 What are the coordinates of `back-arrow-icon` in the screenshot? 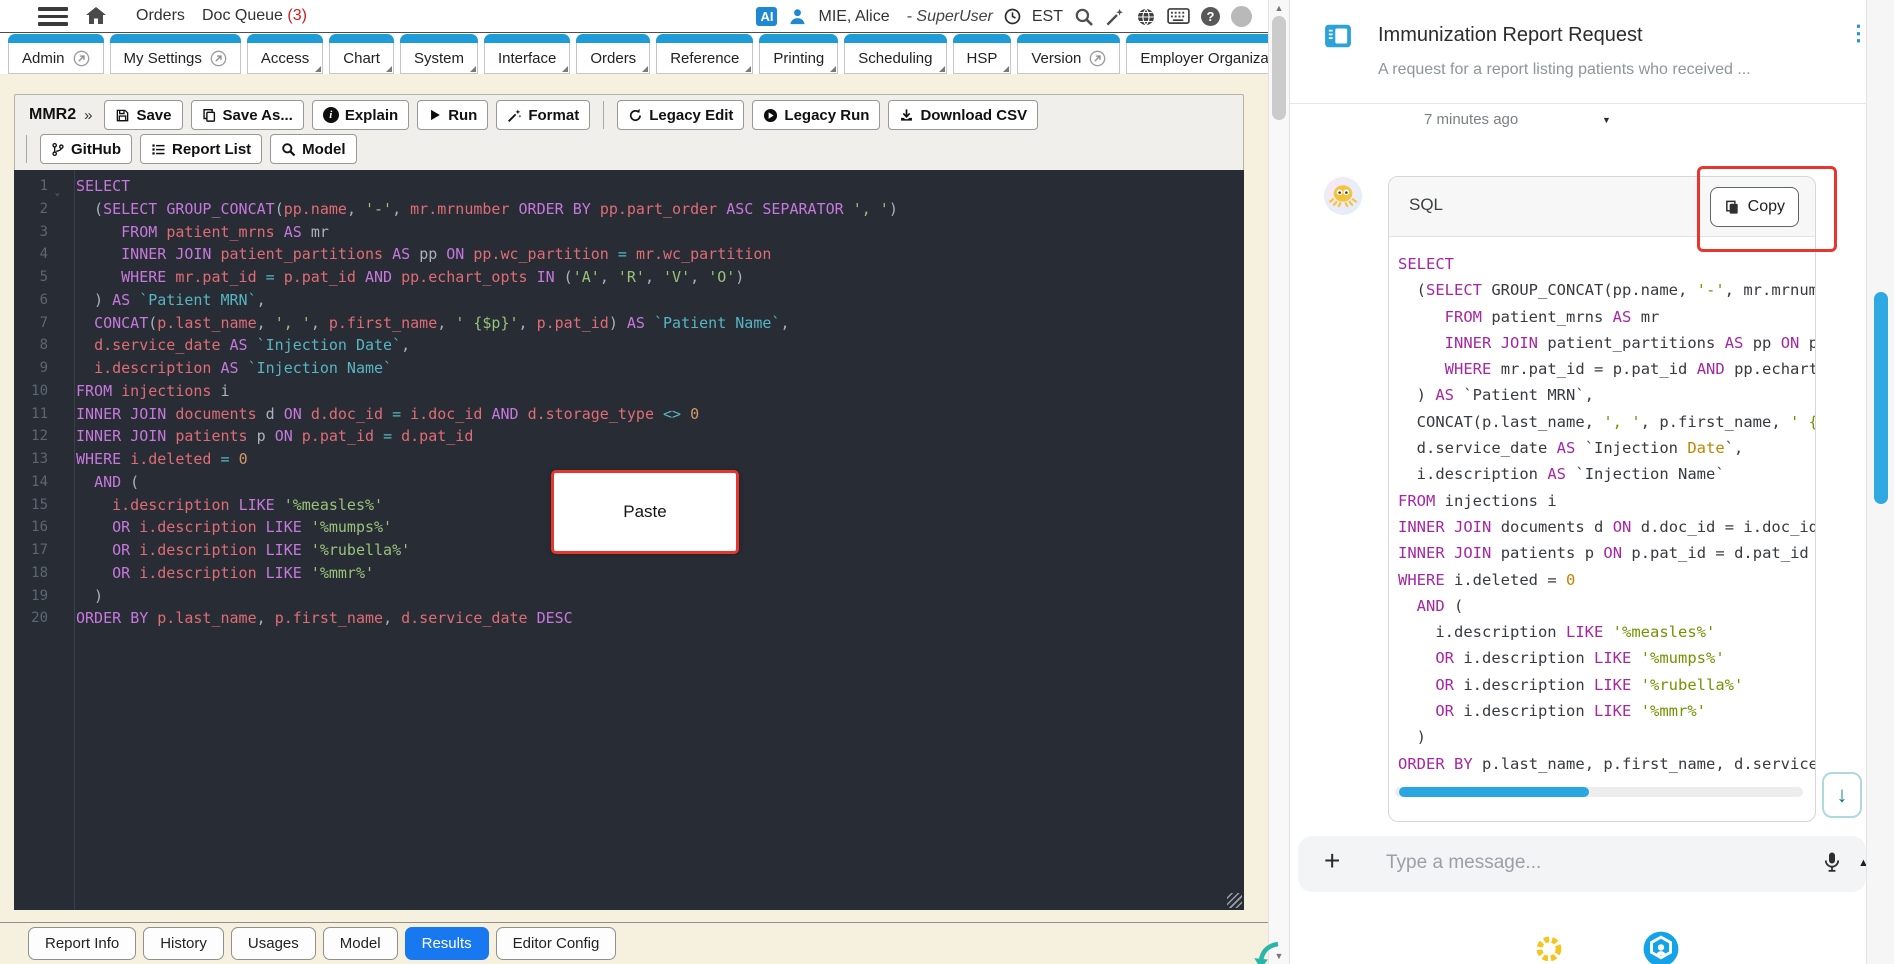 It's located at (1266, 952).